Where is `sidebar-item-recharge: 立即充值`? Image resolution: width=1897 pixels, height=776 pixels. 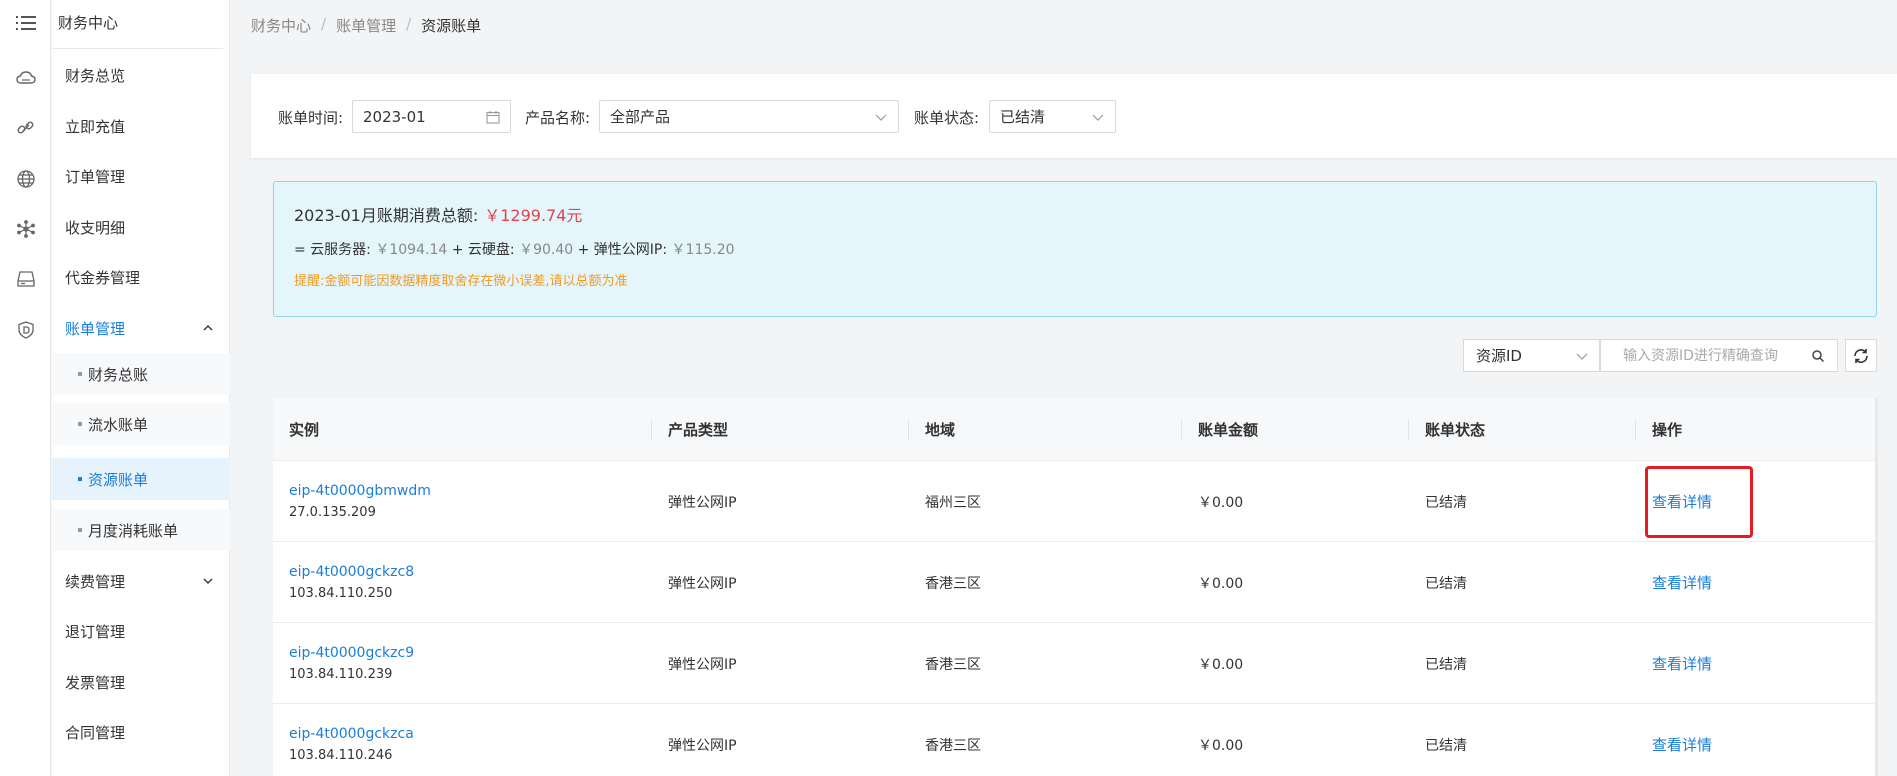 sidebar-item-recharge: 立即充值 is located at coordinates (141, 126).